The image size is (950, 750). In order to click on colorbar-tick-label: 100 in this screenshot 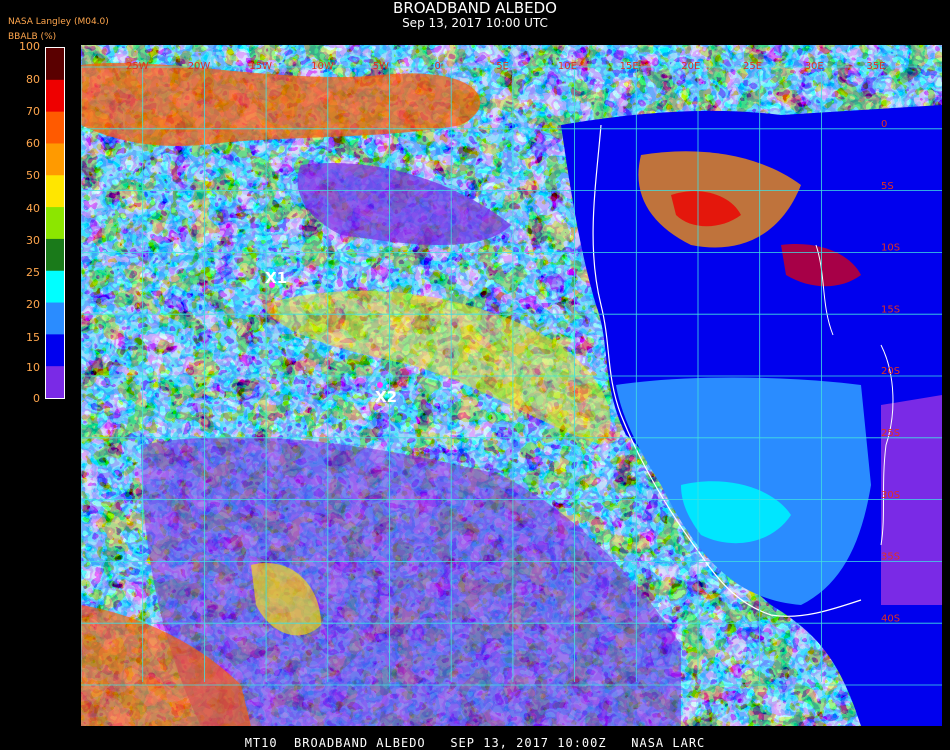, I will do `click(29, 46)`.